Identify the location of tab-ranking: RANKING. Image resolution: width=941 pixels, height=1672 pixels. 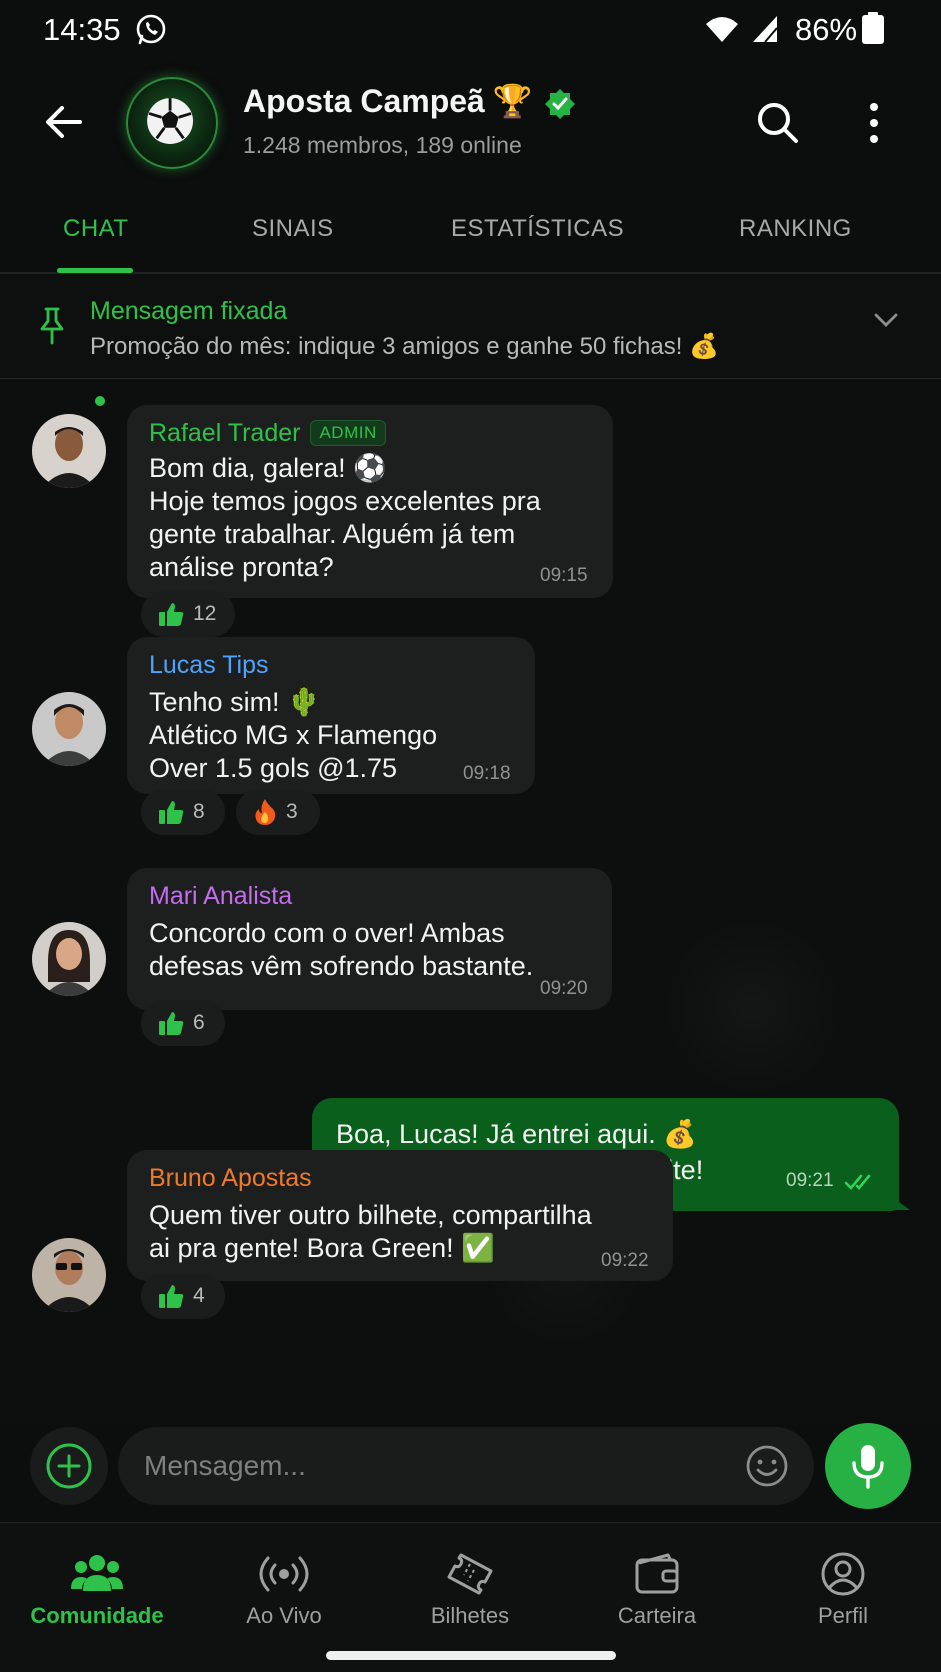
(795, 229).